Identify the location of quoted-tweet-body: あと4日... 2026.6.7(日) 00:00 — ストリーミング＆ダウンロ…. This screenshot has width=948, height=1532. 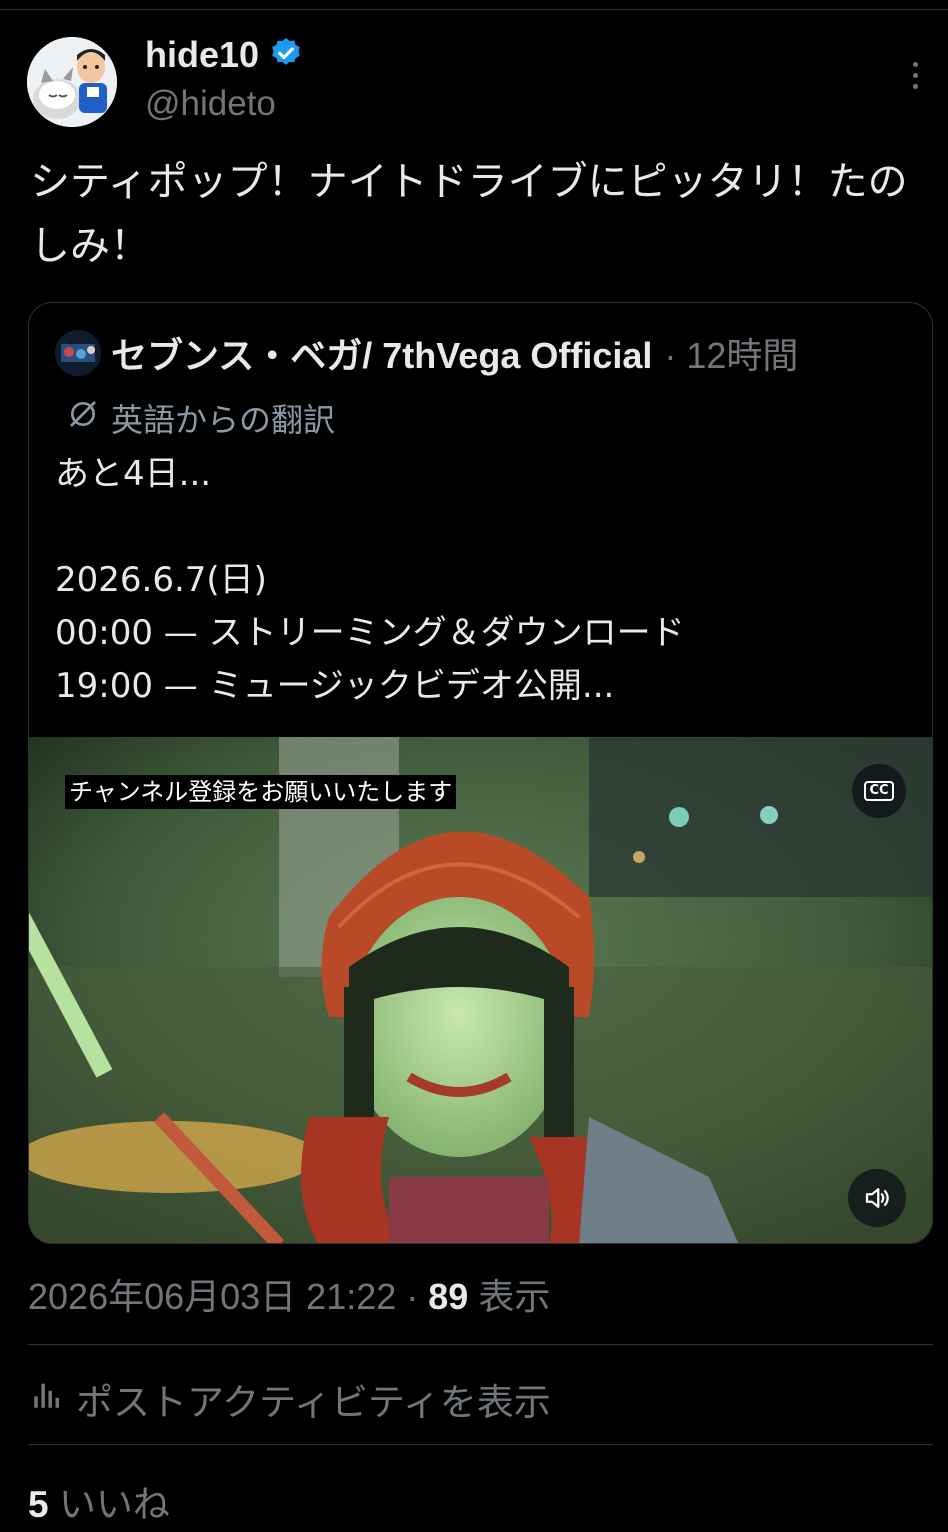
(370, 580).